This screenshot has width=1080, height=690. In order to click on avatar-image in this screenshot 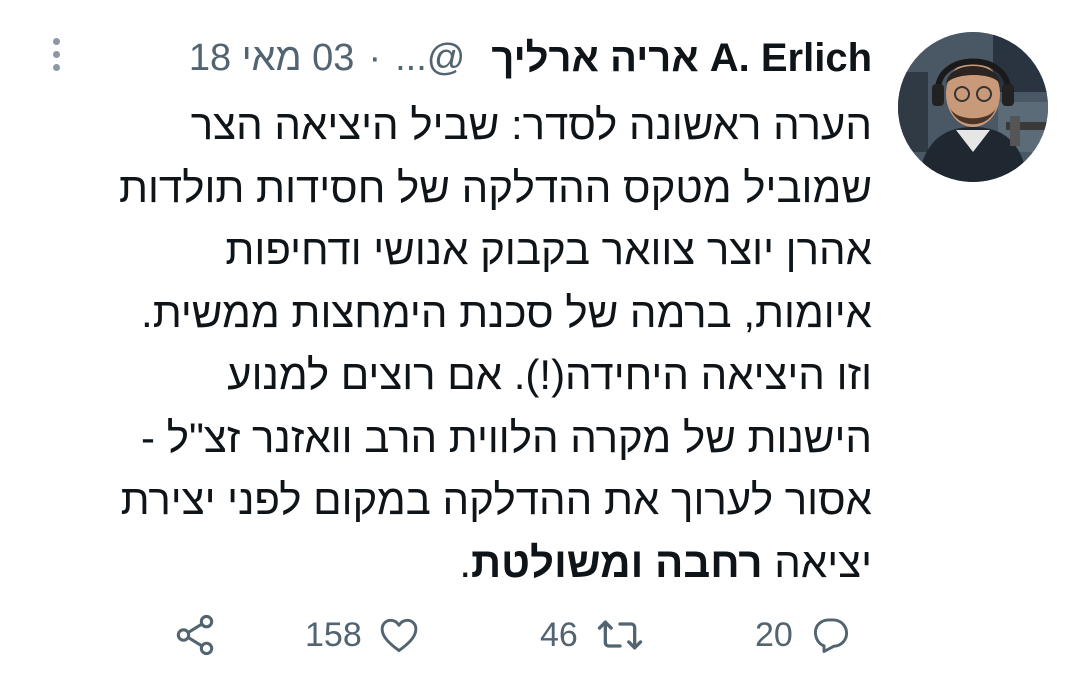, I will do `click(973, 107)`.